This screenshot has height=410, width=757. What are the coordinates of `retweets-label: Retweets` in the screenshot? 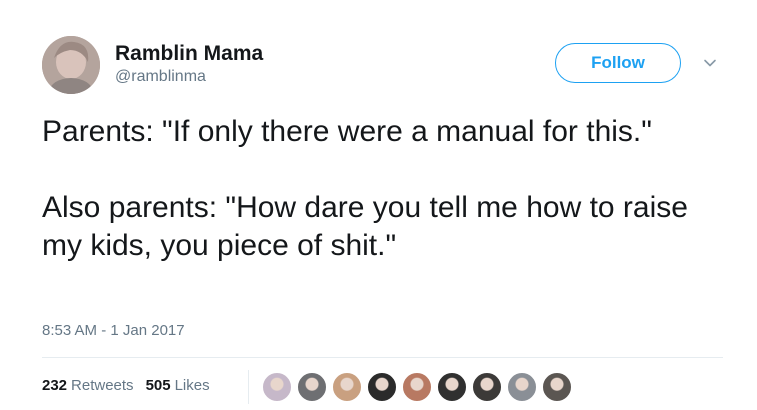 It's located at (102, 385).